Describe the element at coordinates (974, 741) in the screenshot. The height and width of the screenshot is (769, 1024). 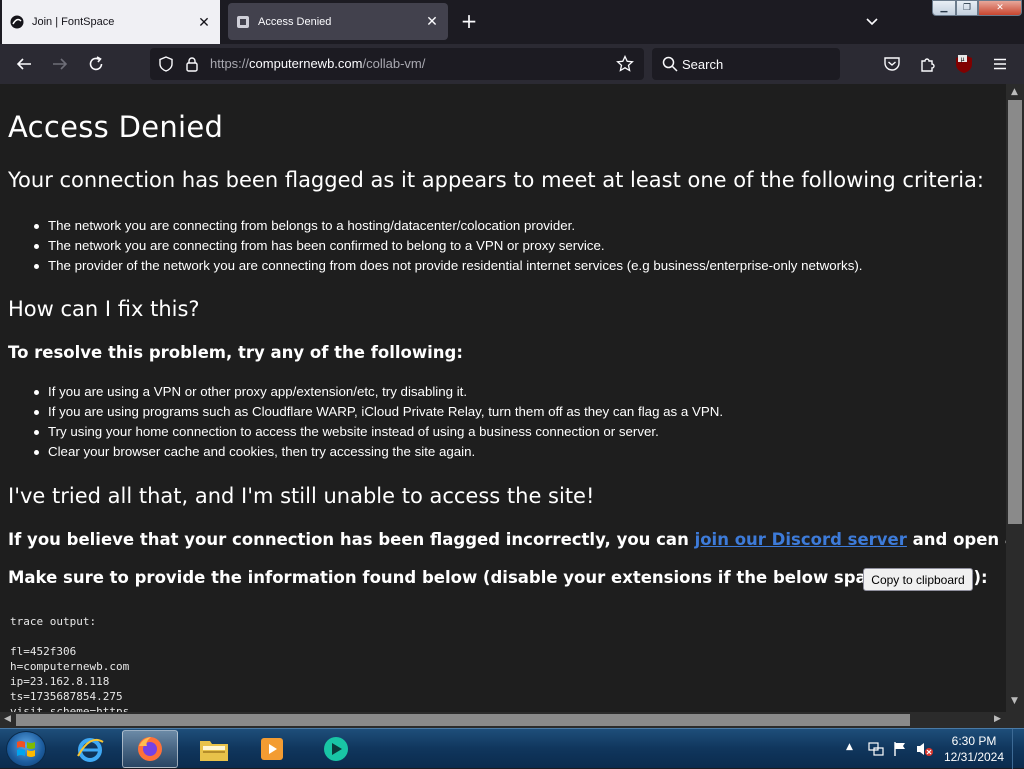
I see `clock-time: 6:30 PM` at that location.